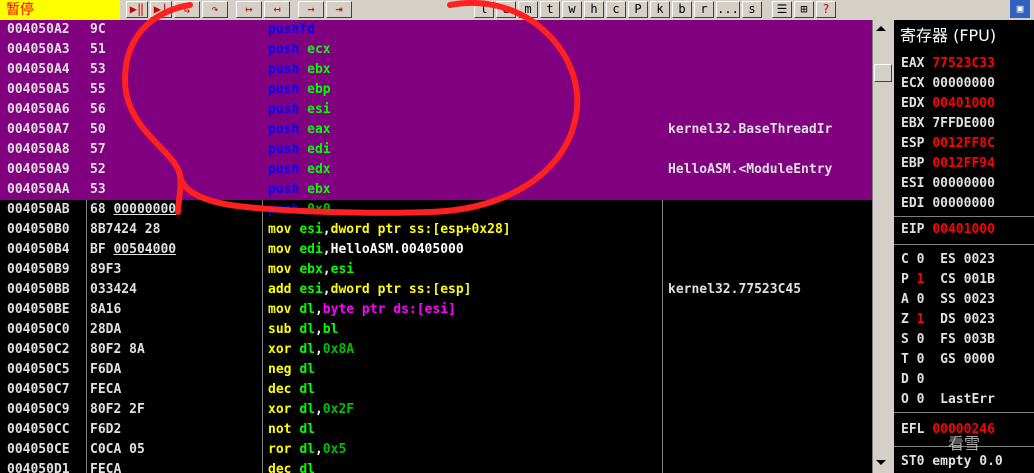 The width and height of the screenshot is (1034, 473). I want to click on trace-over-button: ↤, so click(277, 9).